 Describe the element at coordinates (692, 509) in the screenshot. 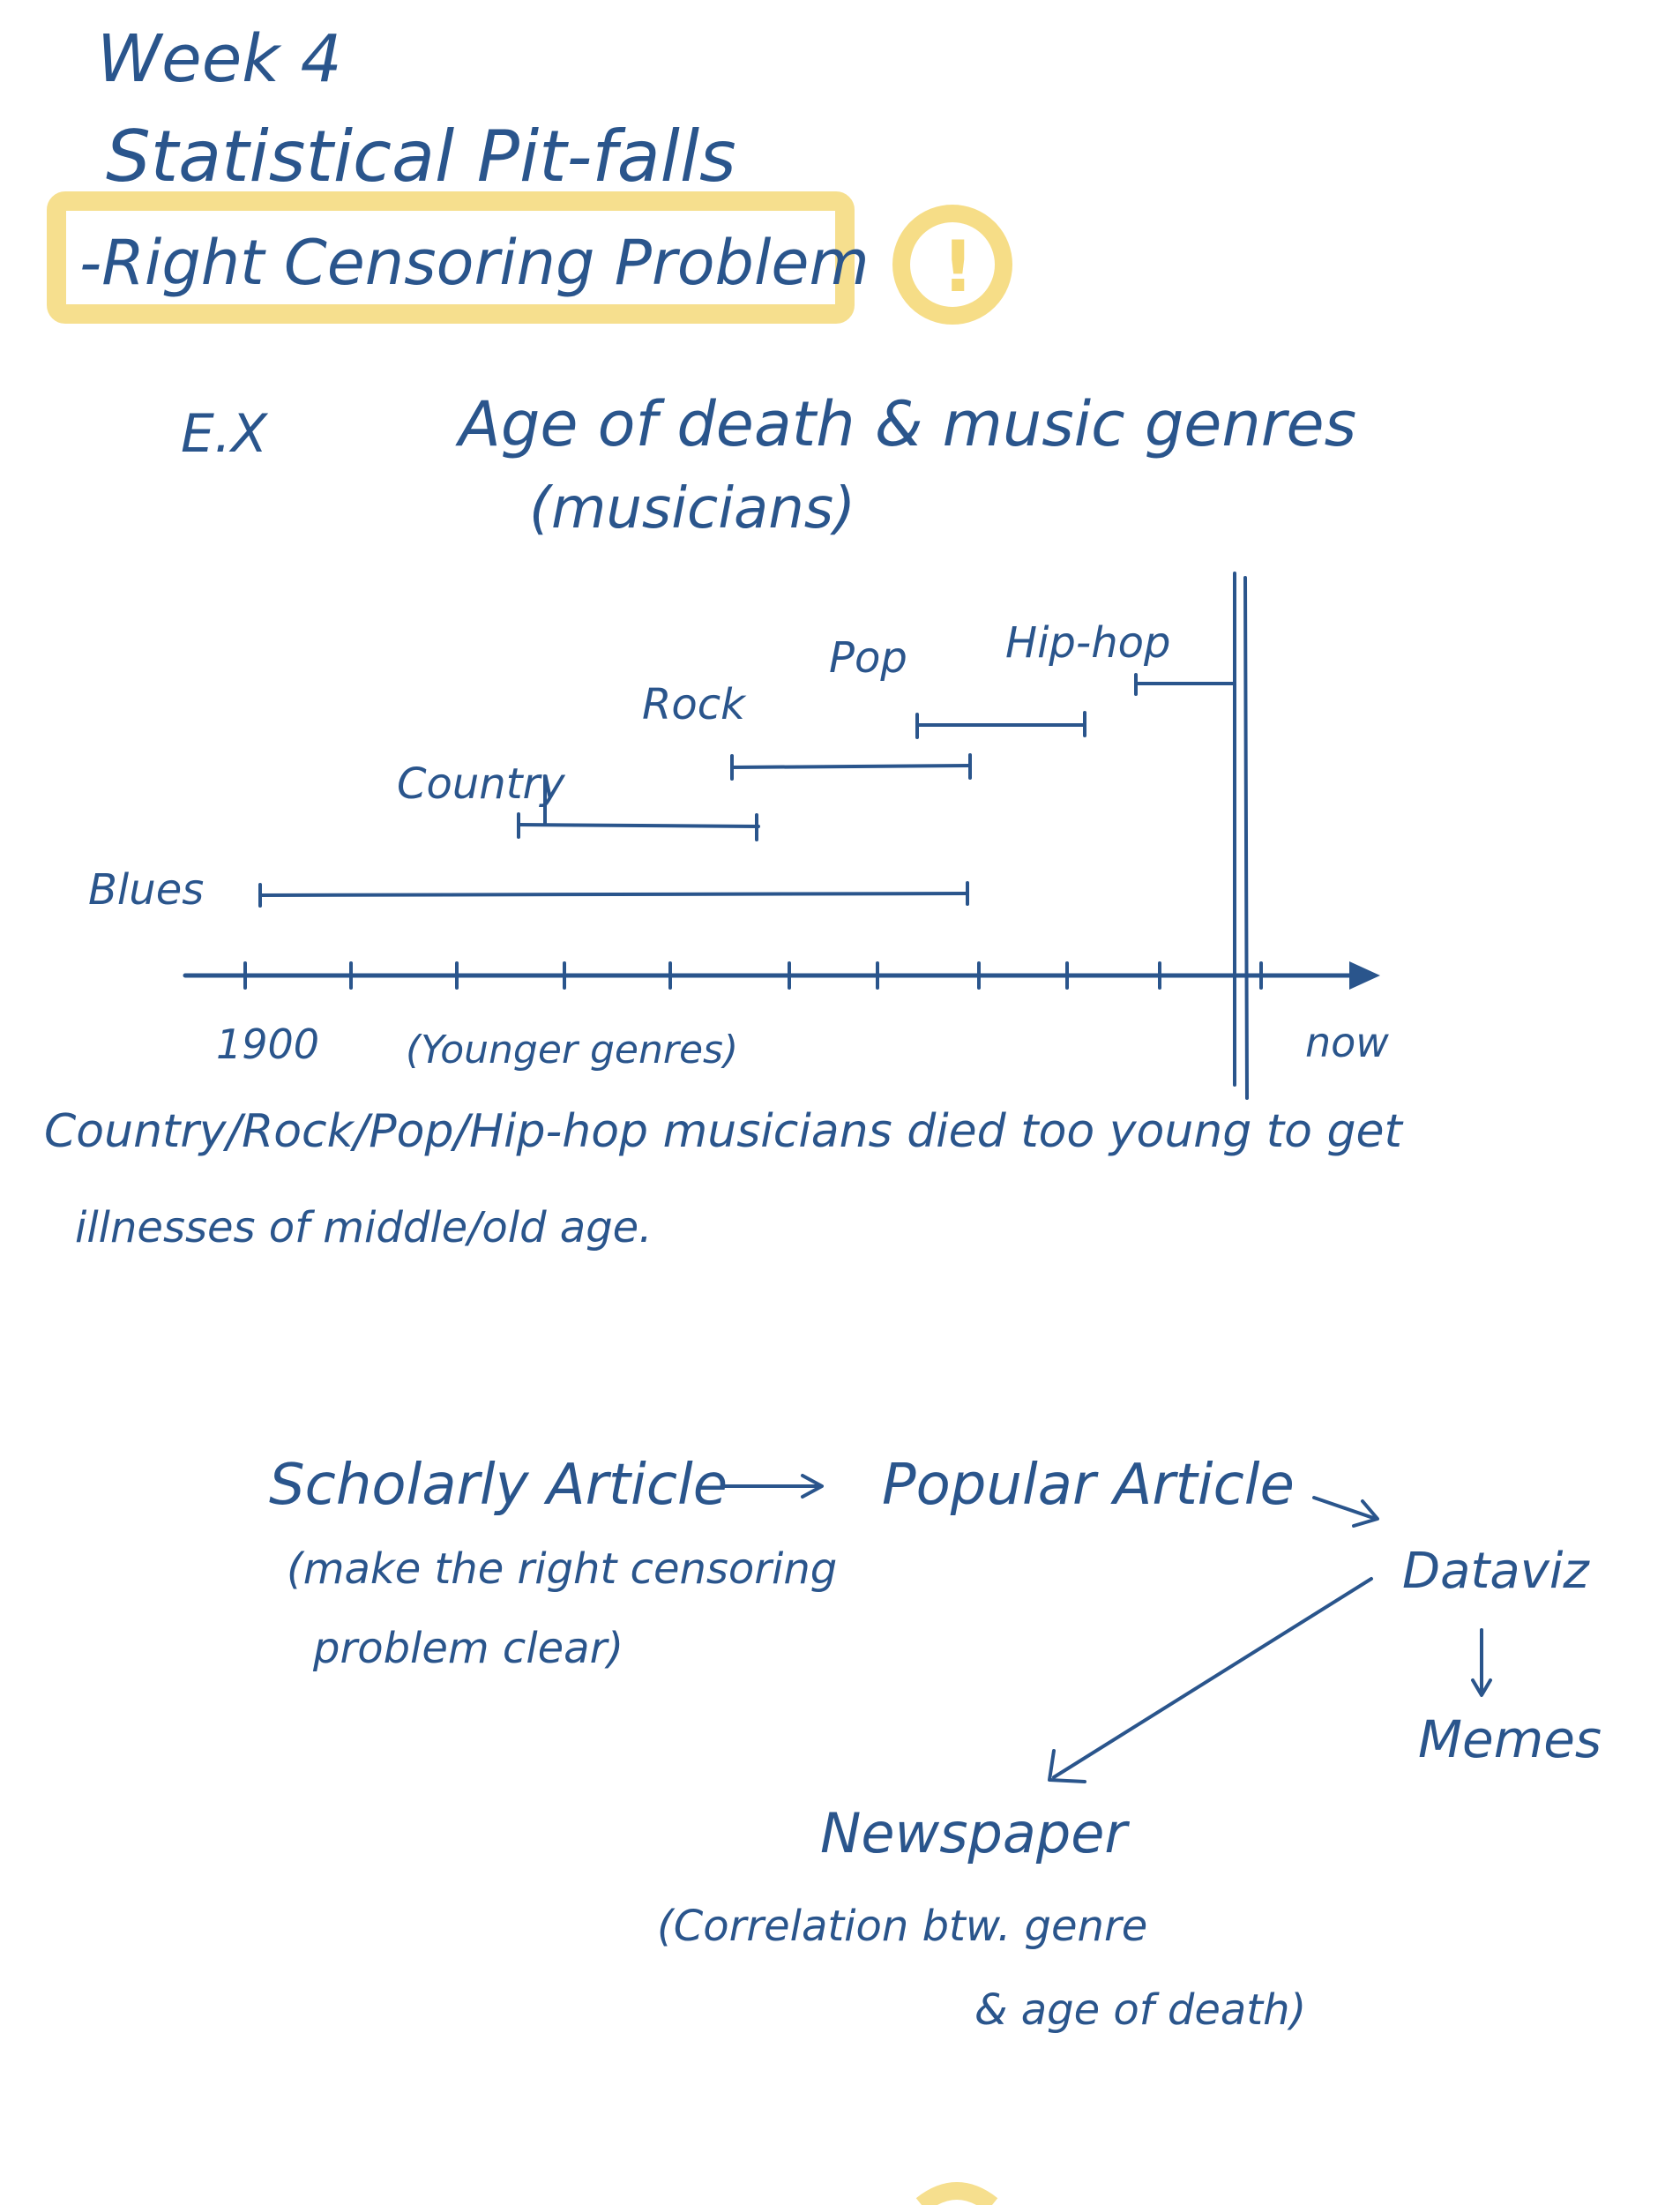

I see `example-subtitle: (musicians)` at that location.